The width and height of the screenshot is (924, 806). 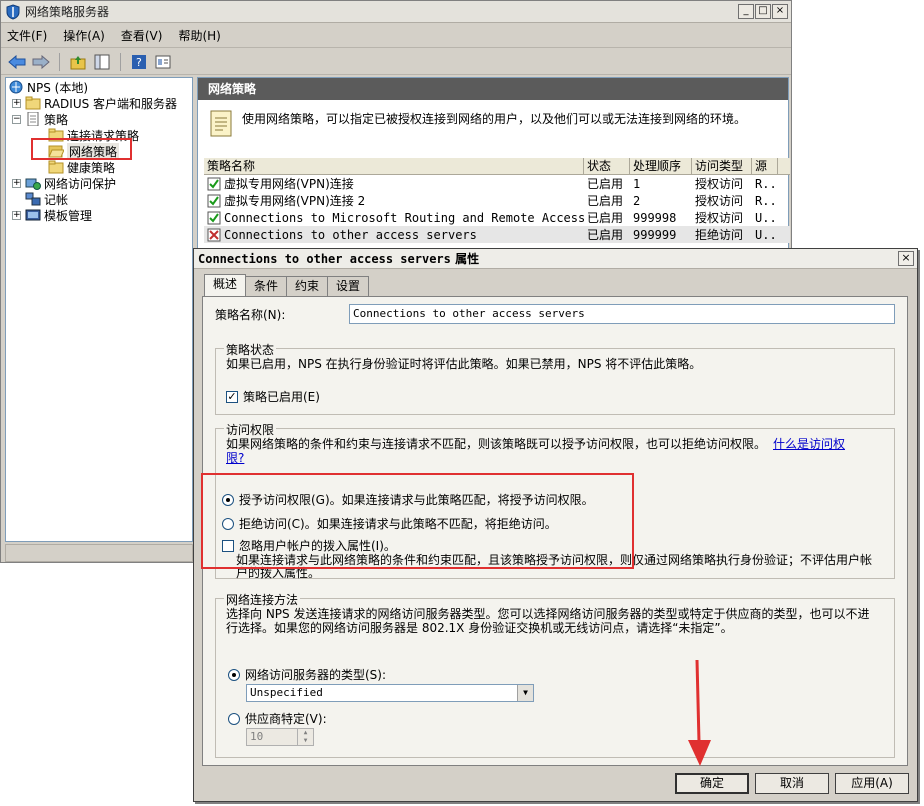 What do you see at coordinates (225, 285) in the screenshot?
I see `tab-overview: 概述` at bounding box center [225, 285].